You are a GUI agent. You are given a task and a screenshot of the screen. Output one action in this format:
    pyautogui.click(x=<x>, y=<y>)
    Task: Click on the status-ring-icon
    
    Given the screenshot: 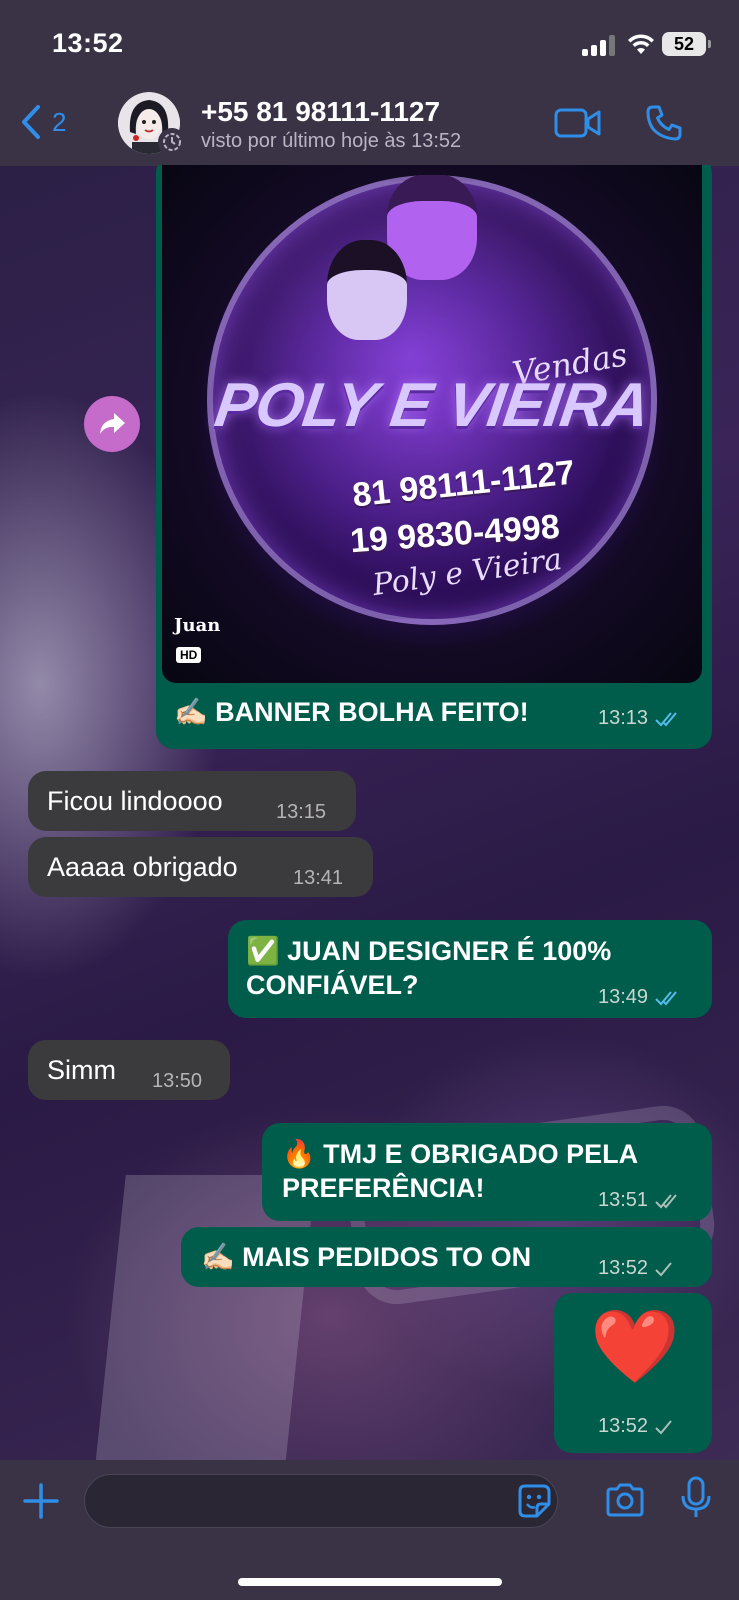 What is the action you would take?
    pyautogui.click(x=172, y=142)
    